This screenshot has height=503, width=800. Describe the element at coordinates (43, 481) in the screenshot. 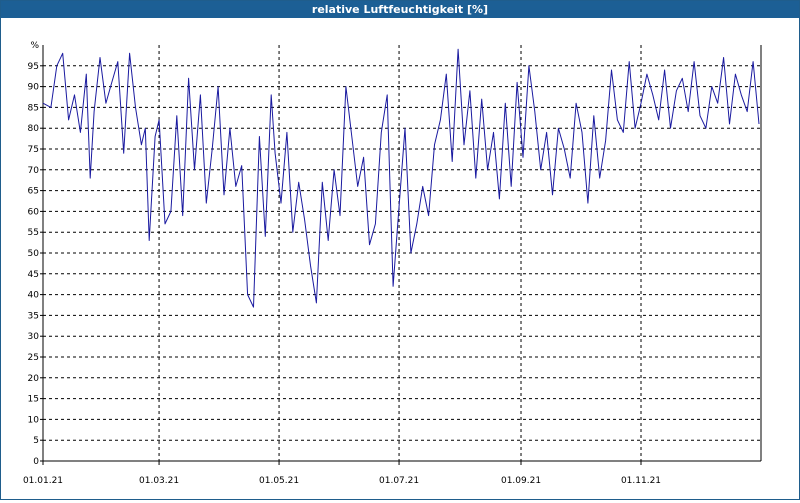

I see `x-tick-label-01.01.21: 01.01.21` at that location.